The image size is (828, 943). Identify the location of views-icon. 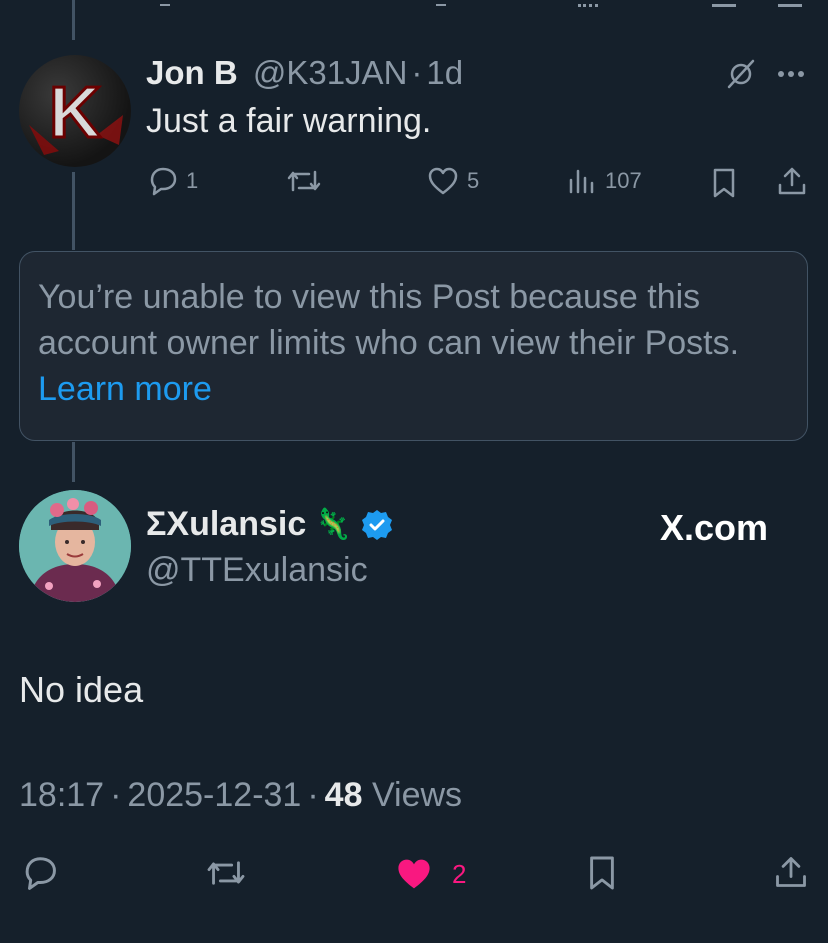
(582, 181).